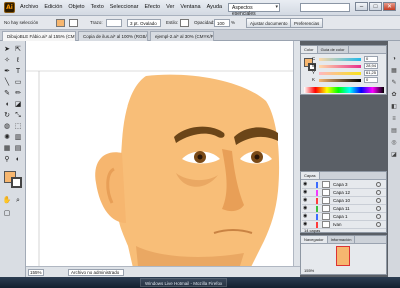 The width and height of the screenshot is (400, 288). What do you see at coordinates (18, 50) in the screenshot?
I see `direct-selection-tool-icon: ⇱` at bounding box center [18, 50].